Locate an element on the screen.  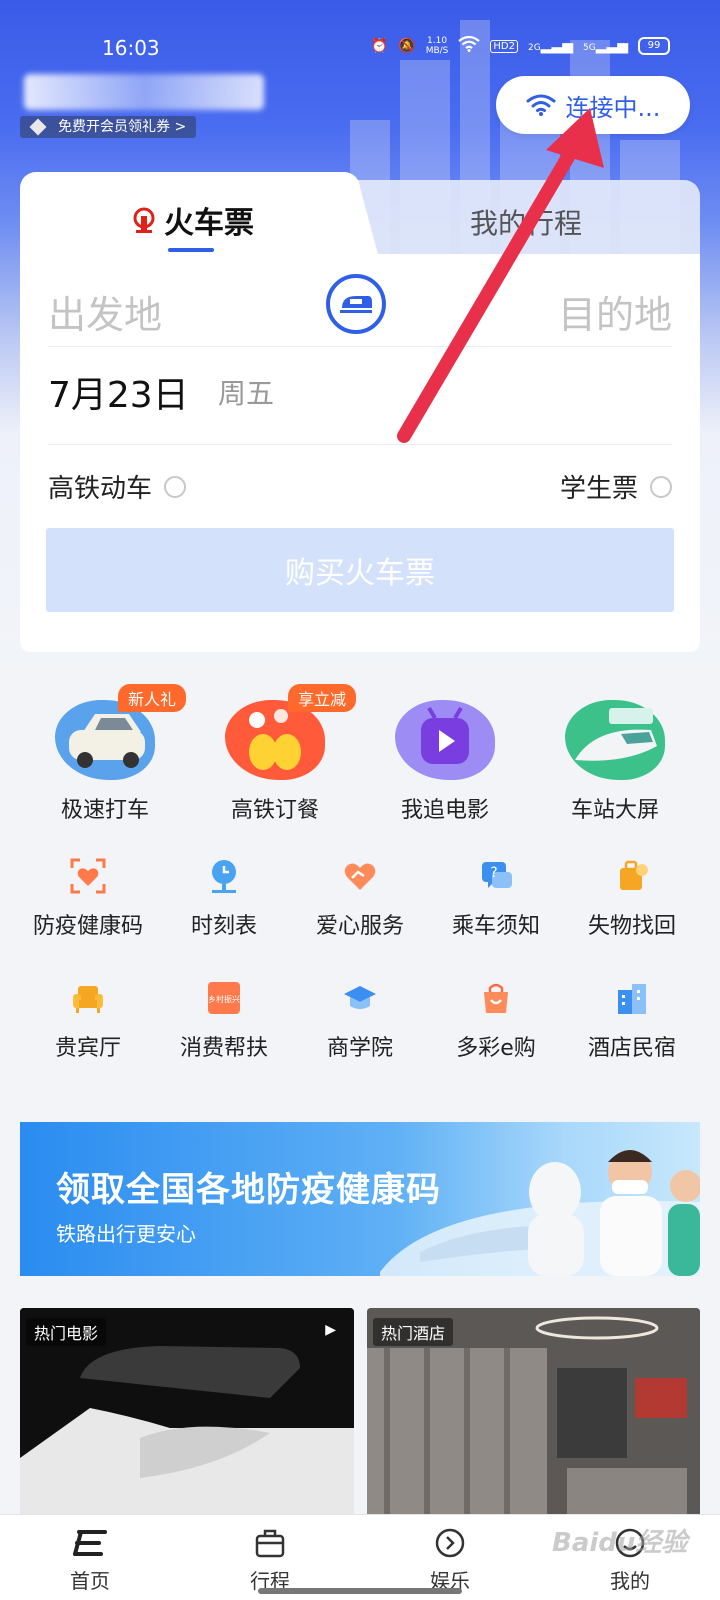
svg-text: 乡村振兴 is located at coordinates (224, 999).